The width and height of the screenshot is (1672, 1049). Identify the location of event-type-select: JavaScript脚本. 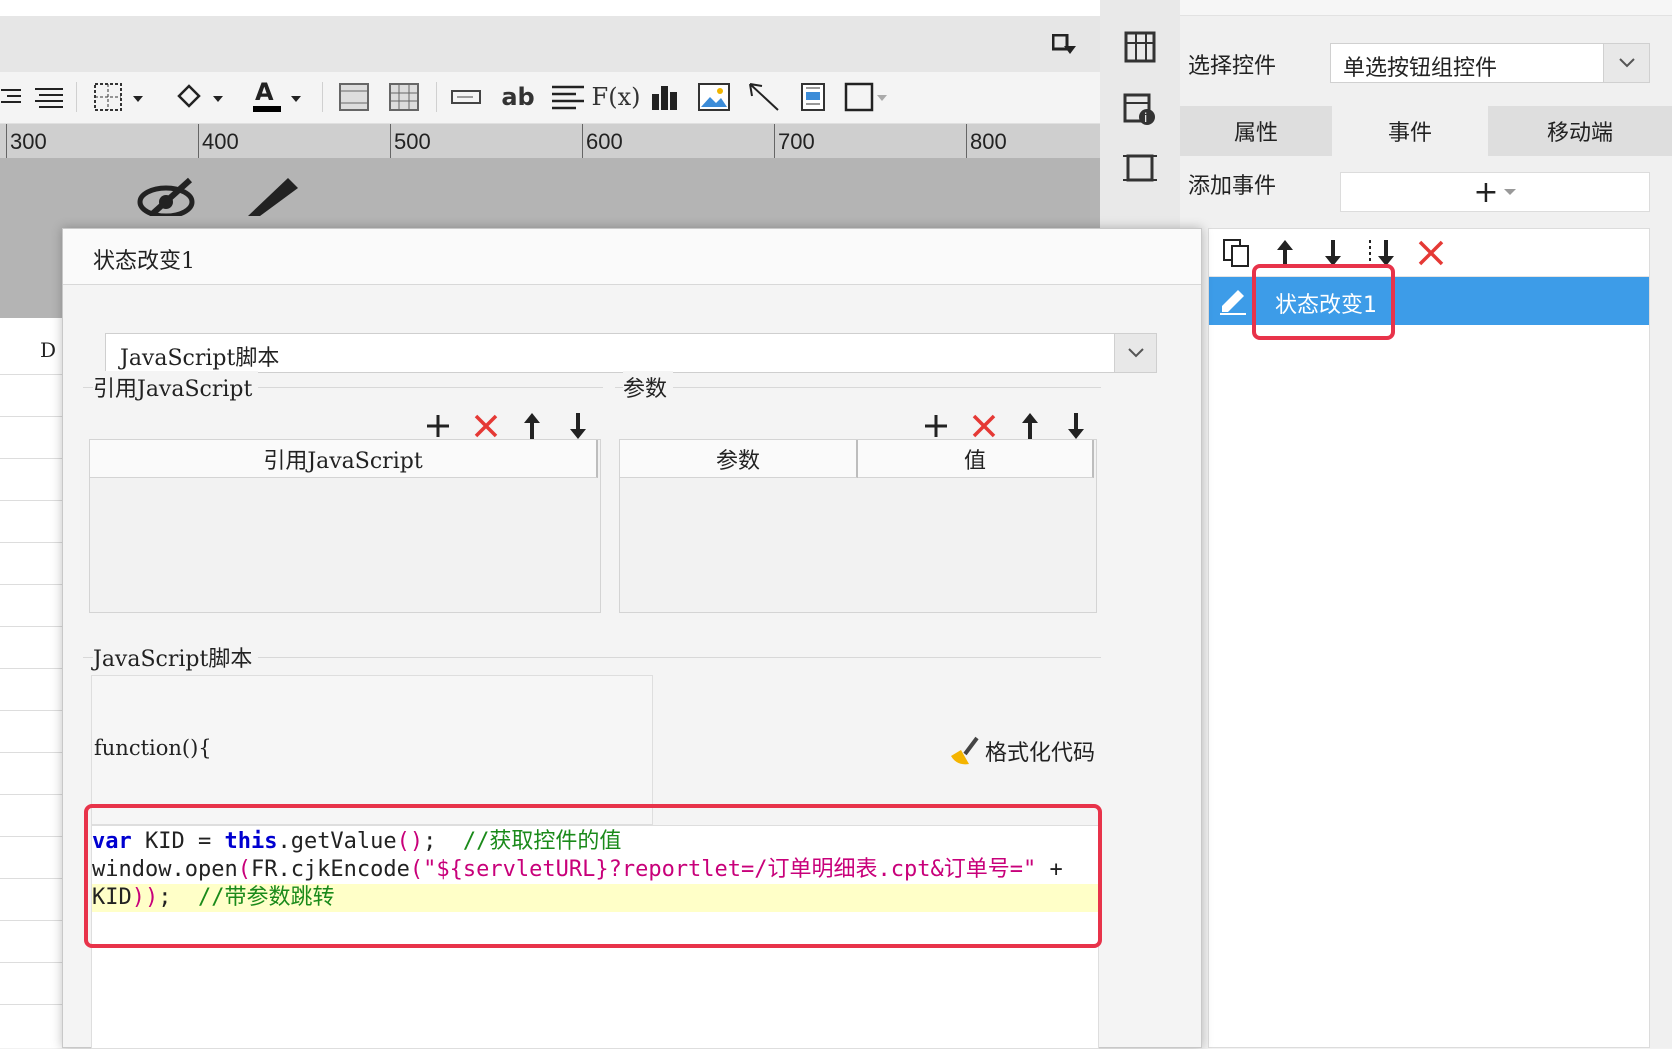
(631, 353).